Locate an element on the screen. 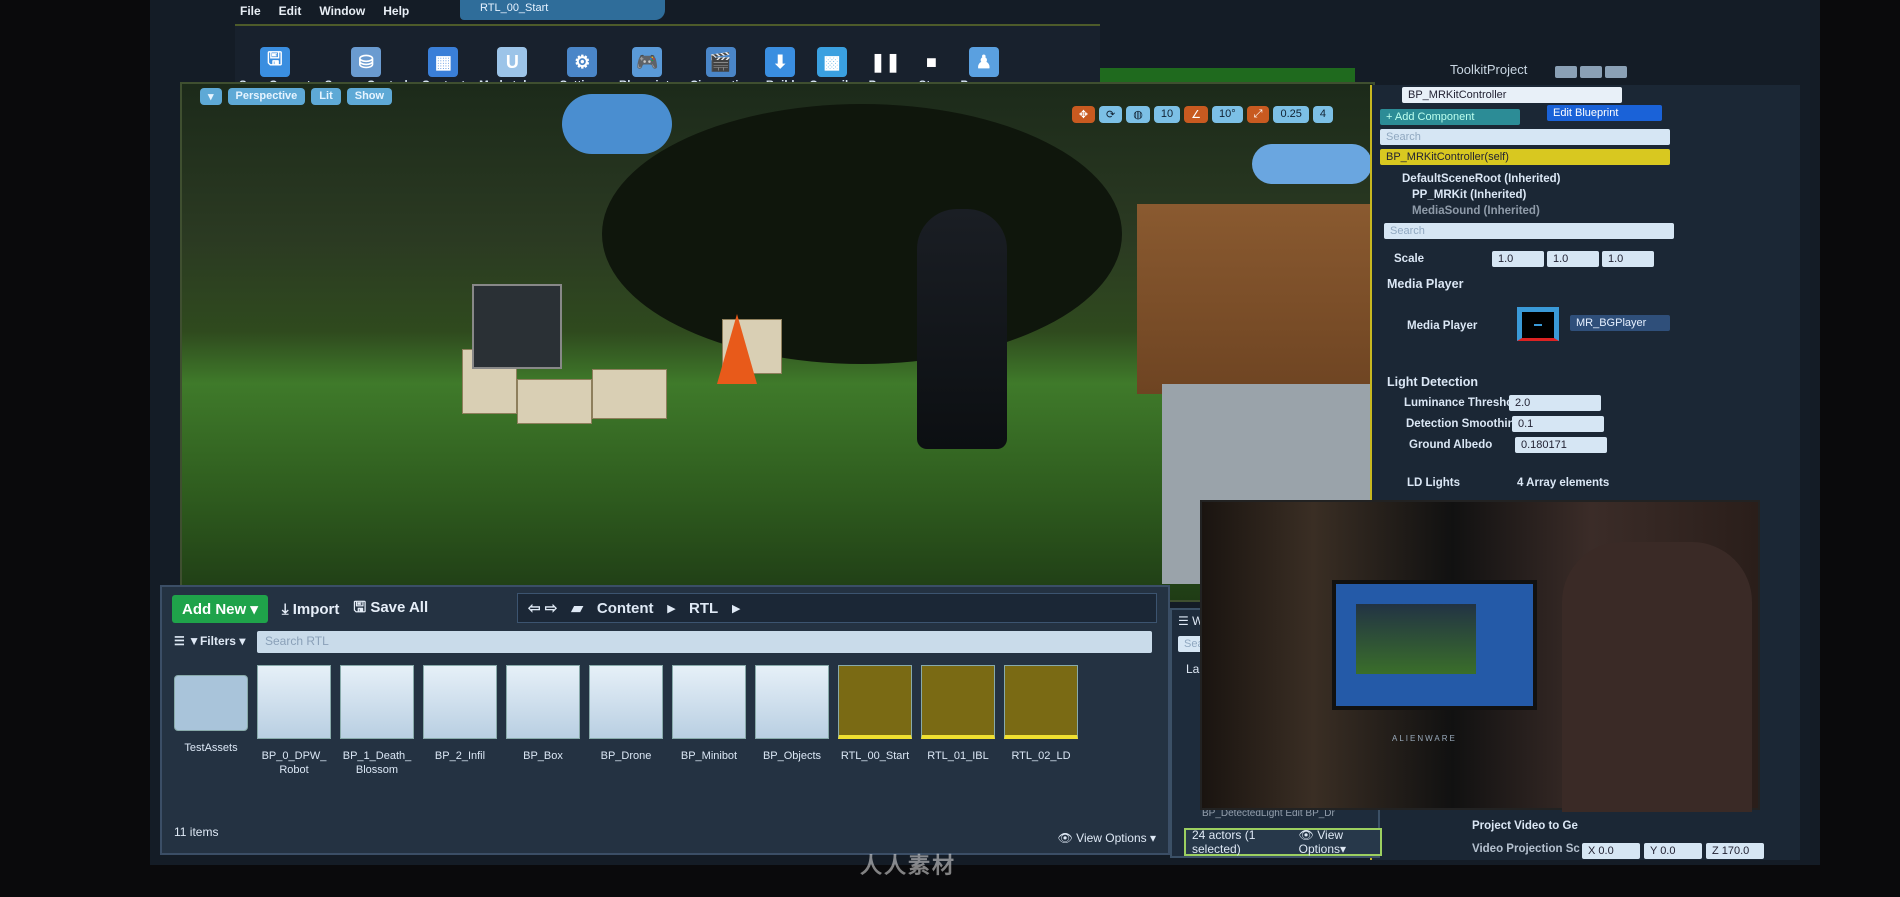 The width and height of the screenshot is (1900, 897). asset-name: BP_Drone is located at coordinates (626, 756).